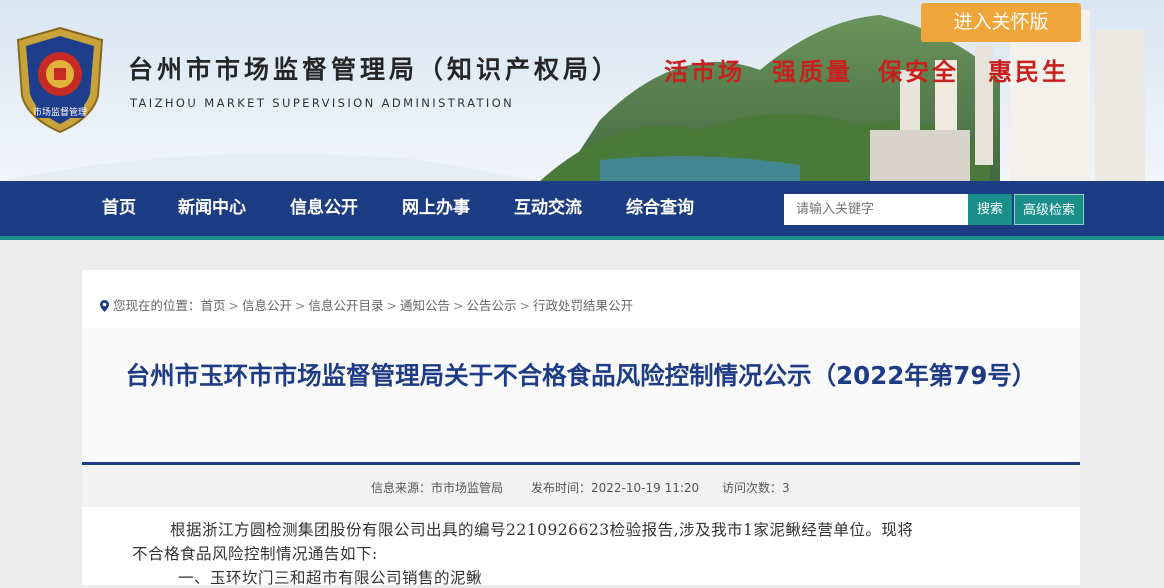  What do you see at coordinates (704, 71) in the screenshot?
I see `slogan-1: 活市场` at bounding box center [704, 71].